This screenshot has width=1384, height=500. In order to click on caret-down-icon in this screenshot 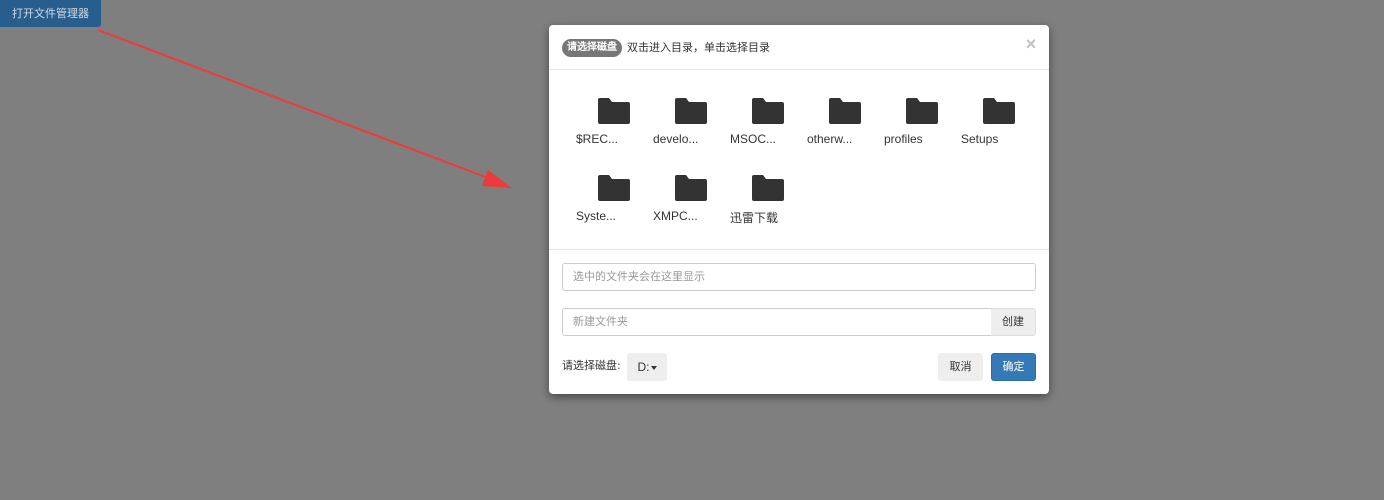, I will do `click(653, 367)`.